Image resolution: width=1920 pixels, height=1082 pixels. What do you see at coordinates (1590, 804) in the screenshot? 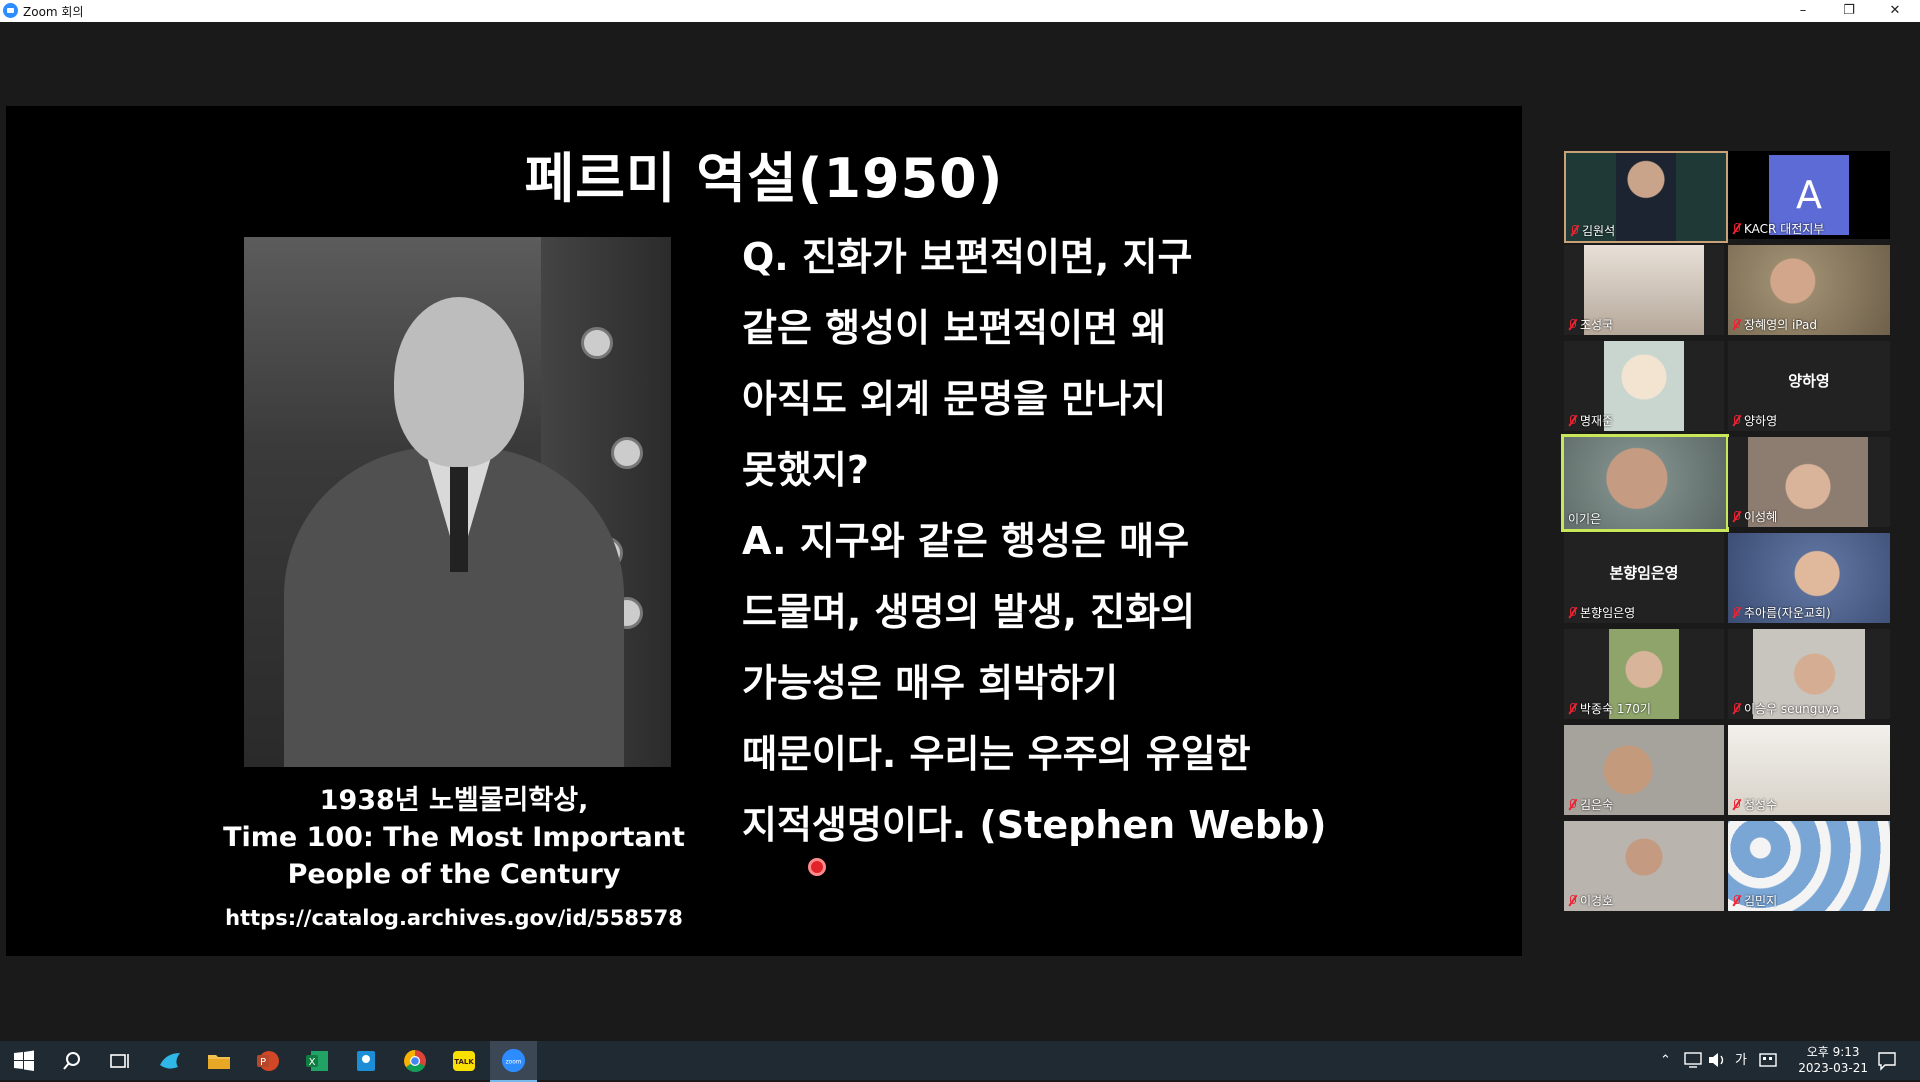
I see `participant-name: 김은숙` at bounding box center [1590, 804].